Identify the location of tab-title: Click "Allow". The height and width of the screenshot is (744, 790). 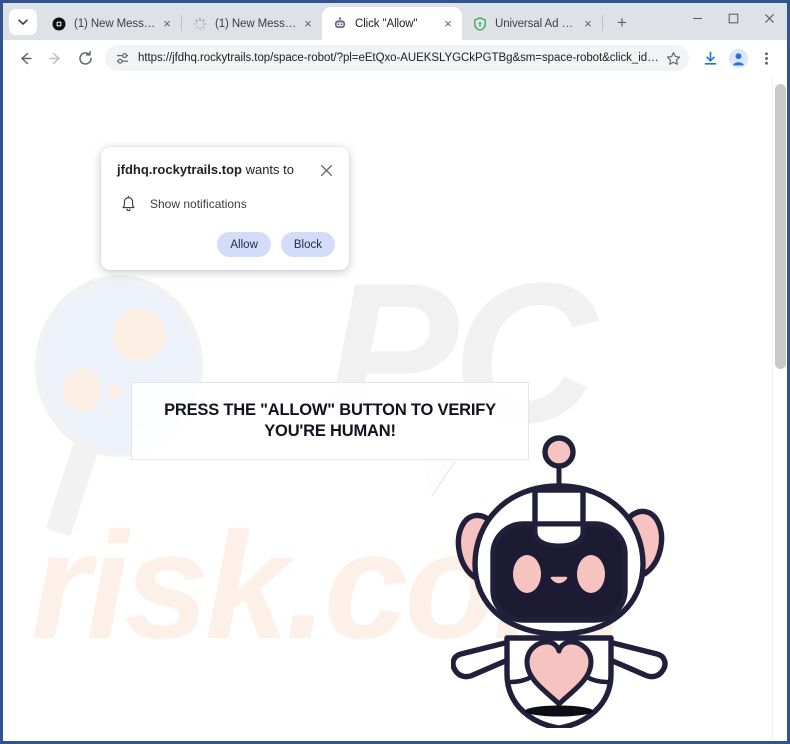
(386, 23).